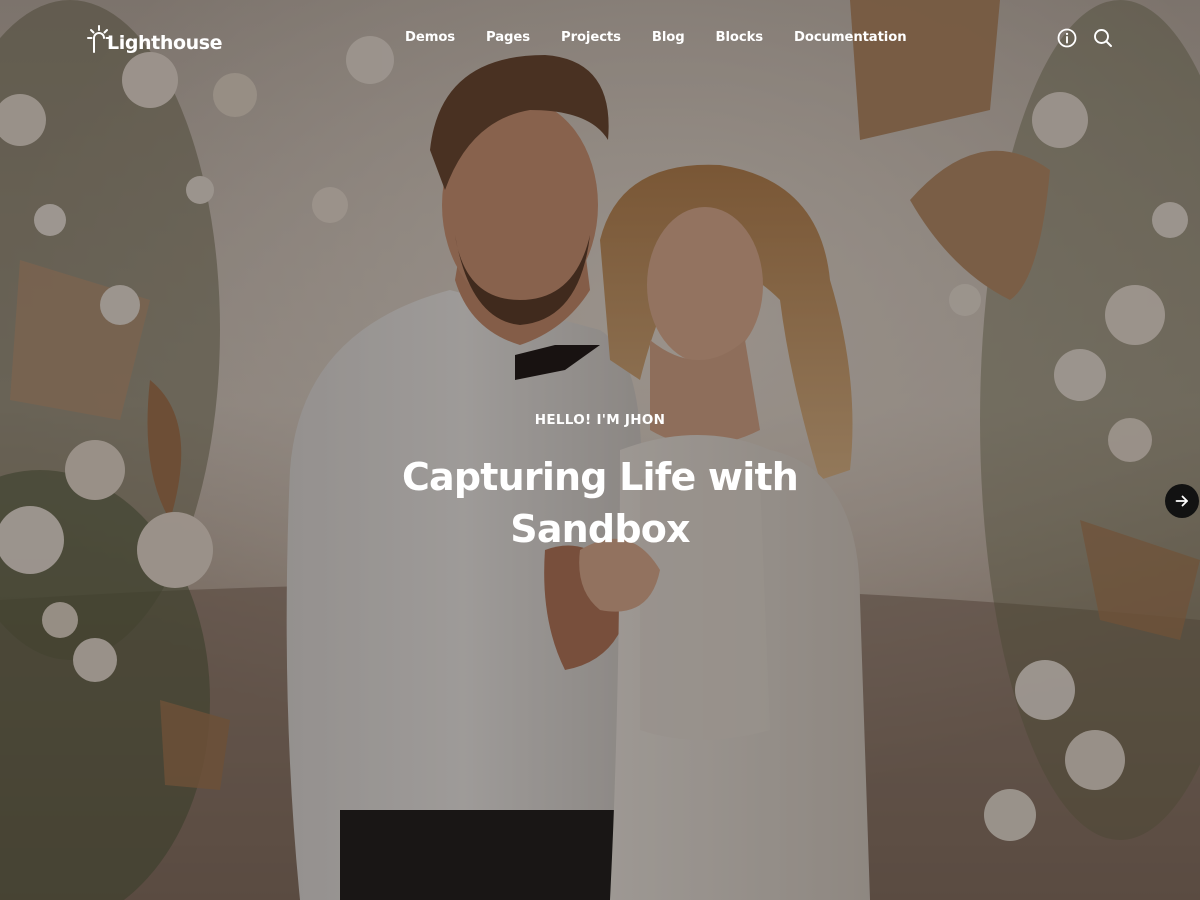  I want to click on slider-next-button, so click(1182, 501).